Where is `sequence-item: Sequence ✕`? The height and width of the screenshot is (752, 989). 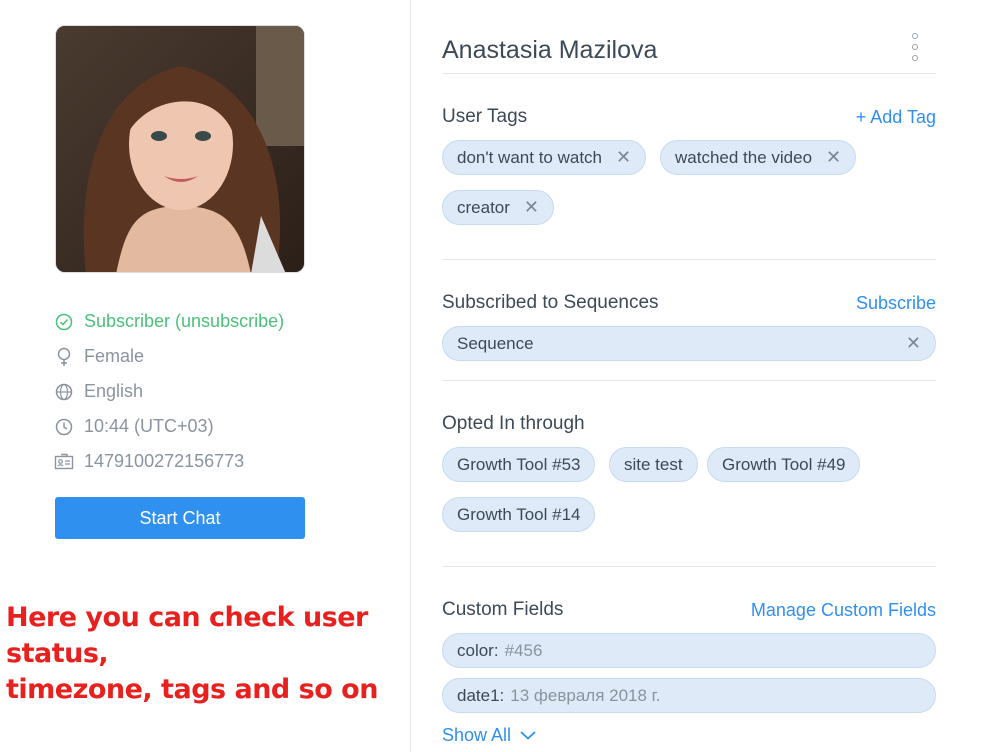
sequence-item: Sequence ✕ is located at coordinates (689, 343).